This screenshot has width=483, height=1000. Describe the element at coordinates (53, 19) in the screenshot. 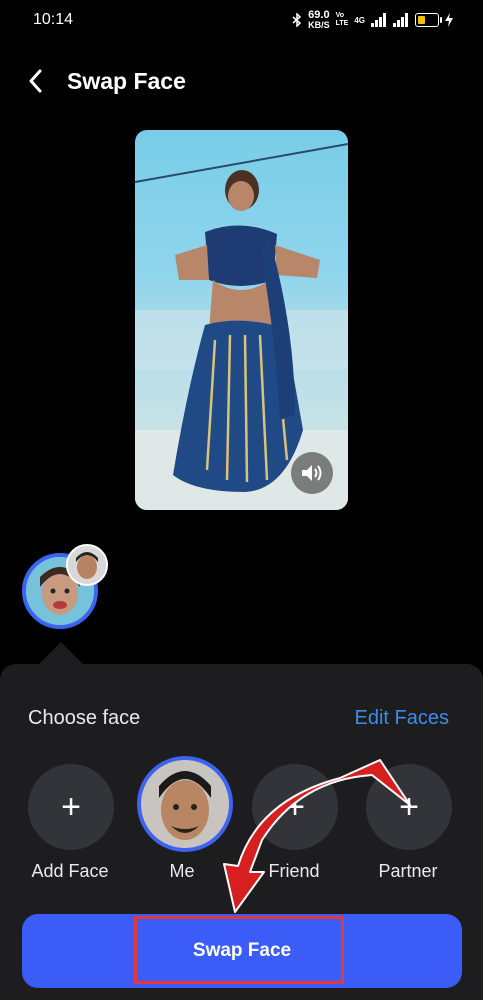

I see `status-time: 10:14` at that location.